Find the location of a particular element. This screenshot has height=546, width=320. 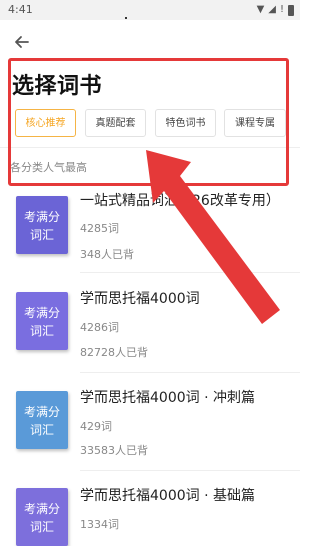

battery-icon is located at coordinates (291, 10).